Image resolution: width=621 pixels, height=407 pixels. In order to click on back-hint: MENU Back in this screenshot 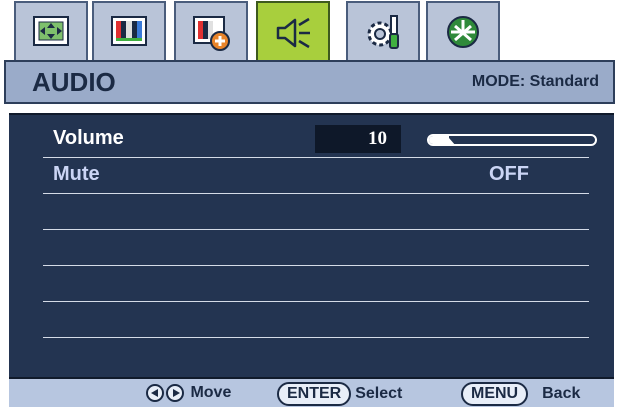, I will do `click(520, 394)`.